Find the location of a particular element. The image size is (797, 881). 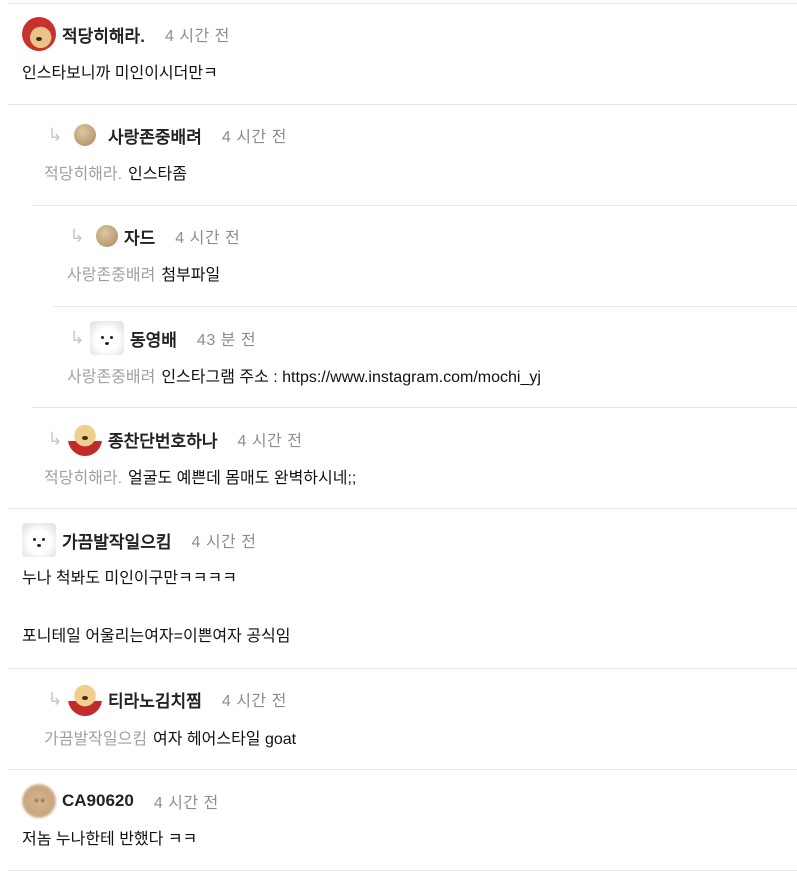

comment-header: 적당히해라. 4 시간 전 is located at coordinates (126, 34).